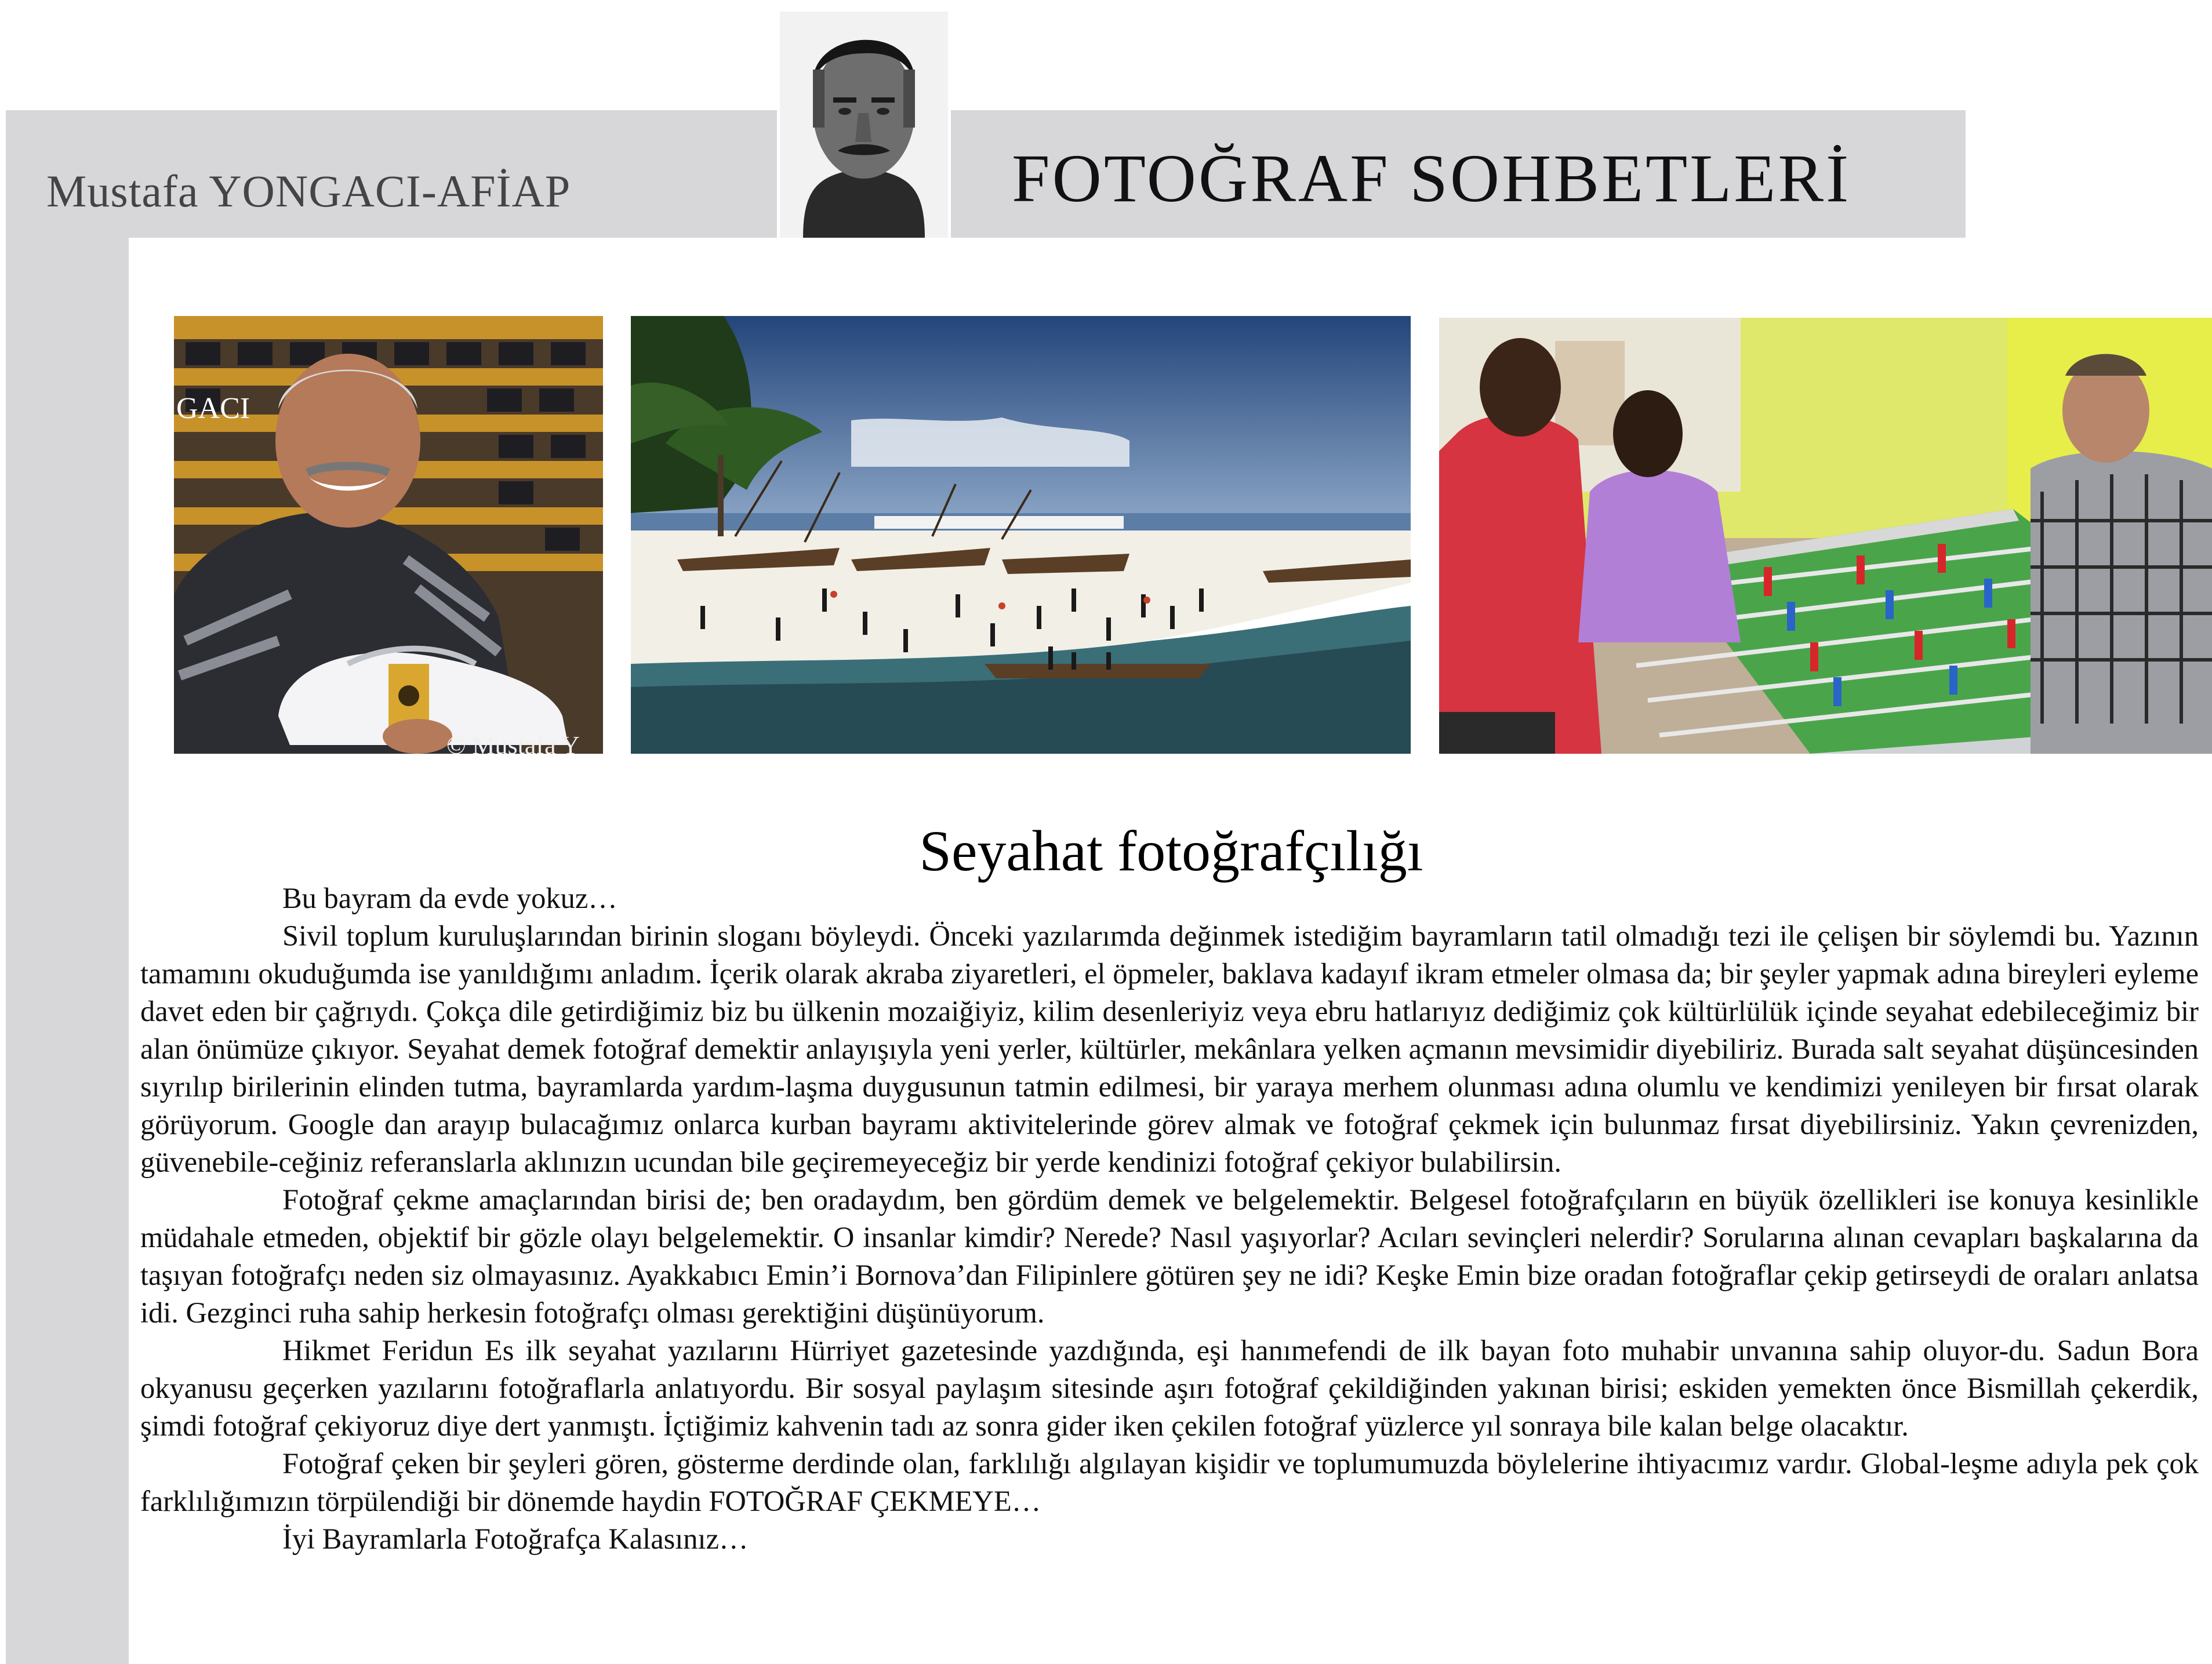 The image size is (2212, 1664). I want to click on photo-shoe-seller: GACI © Mustafa Y, so click(389, 535).